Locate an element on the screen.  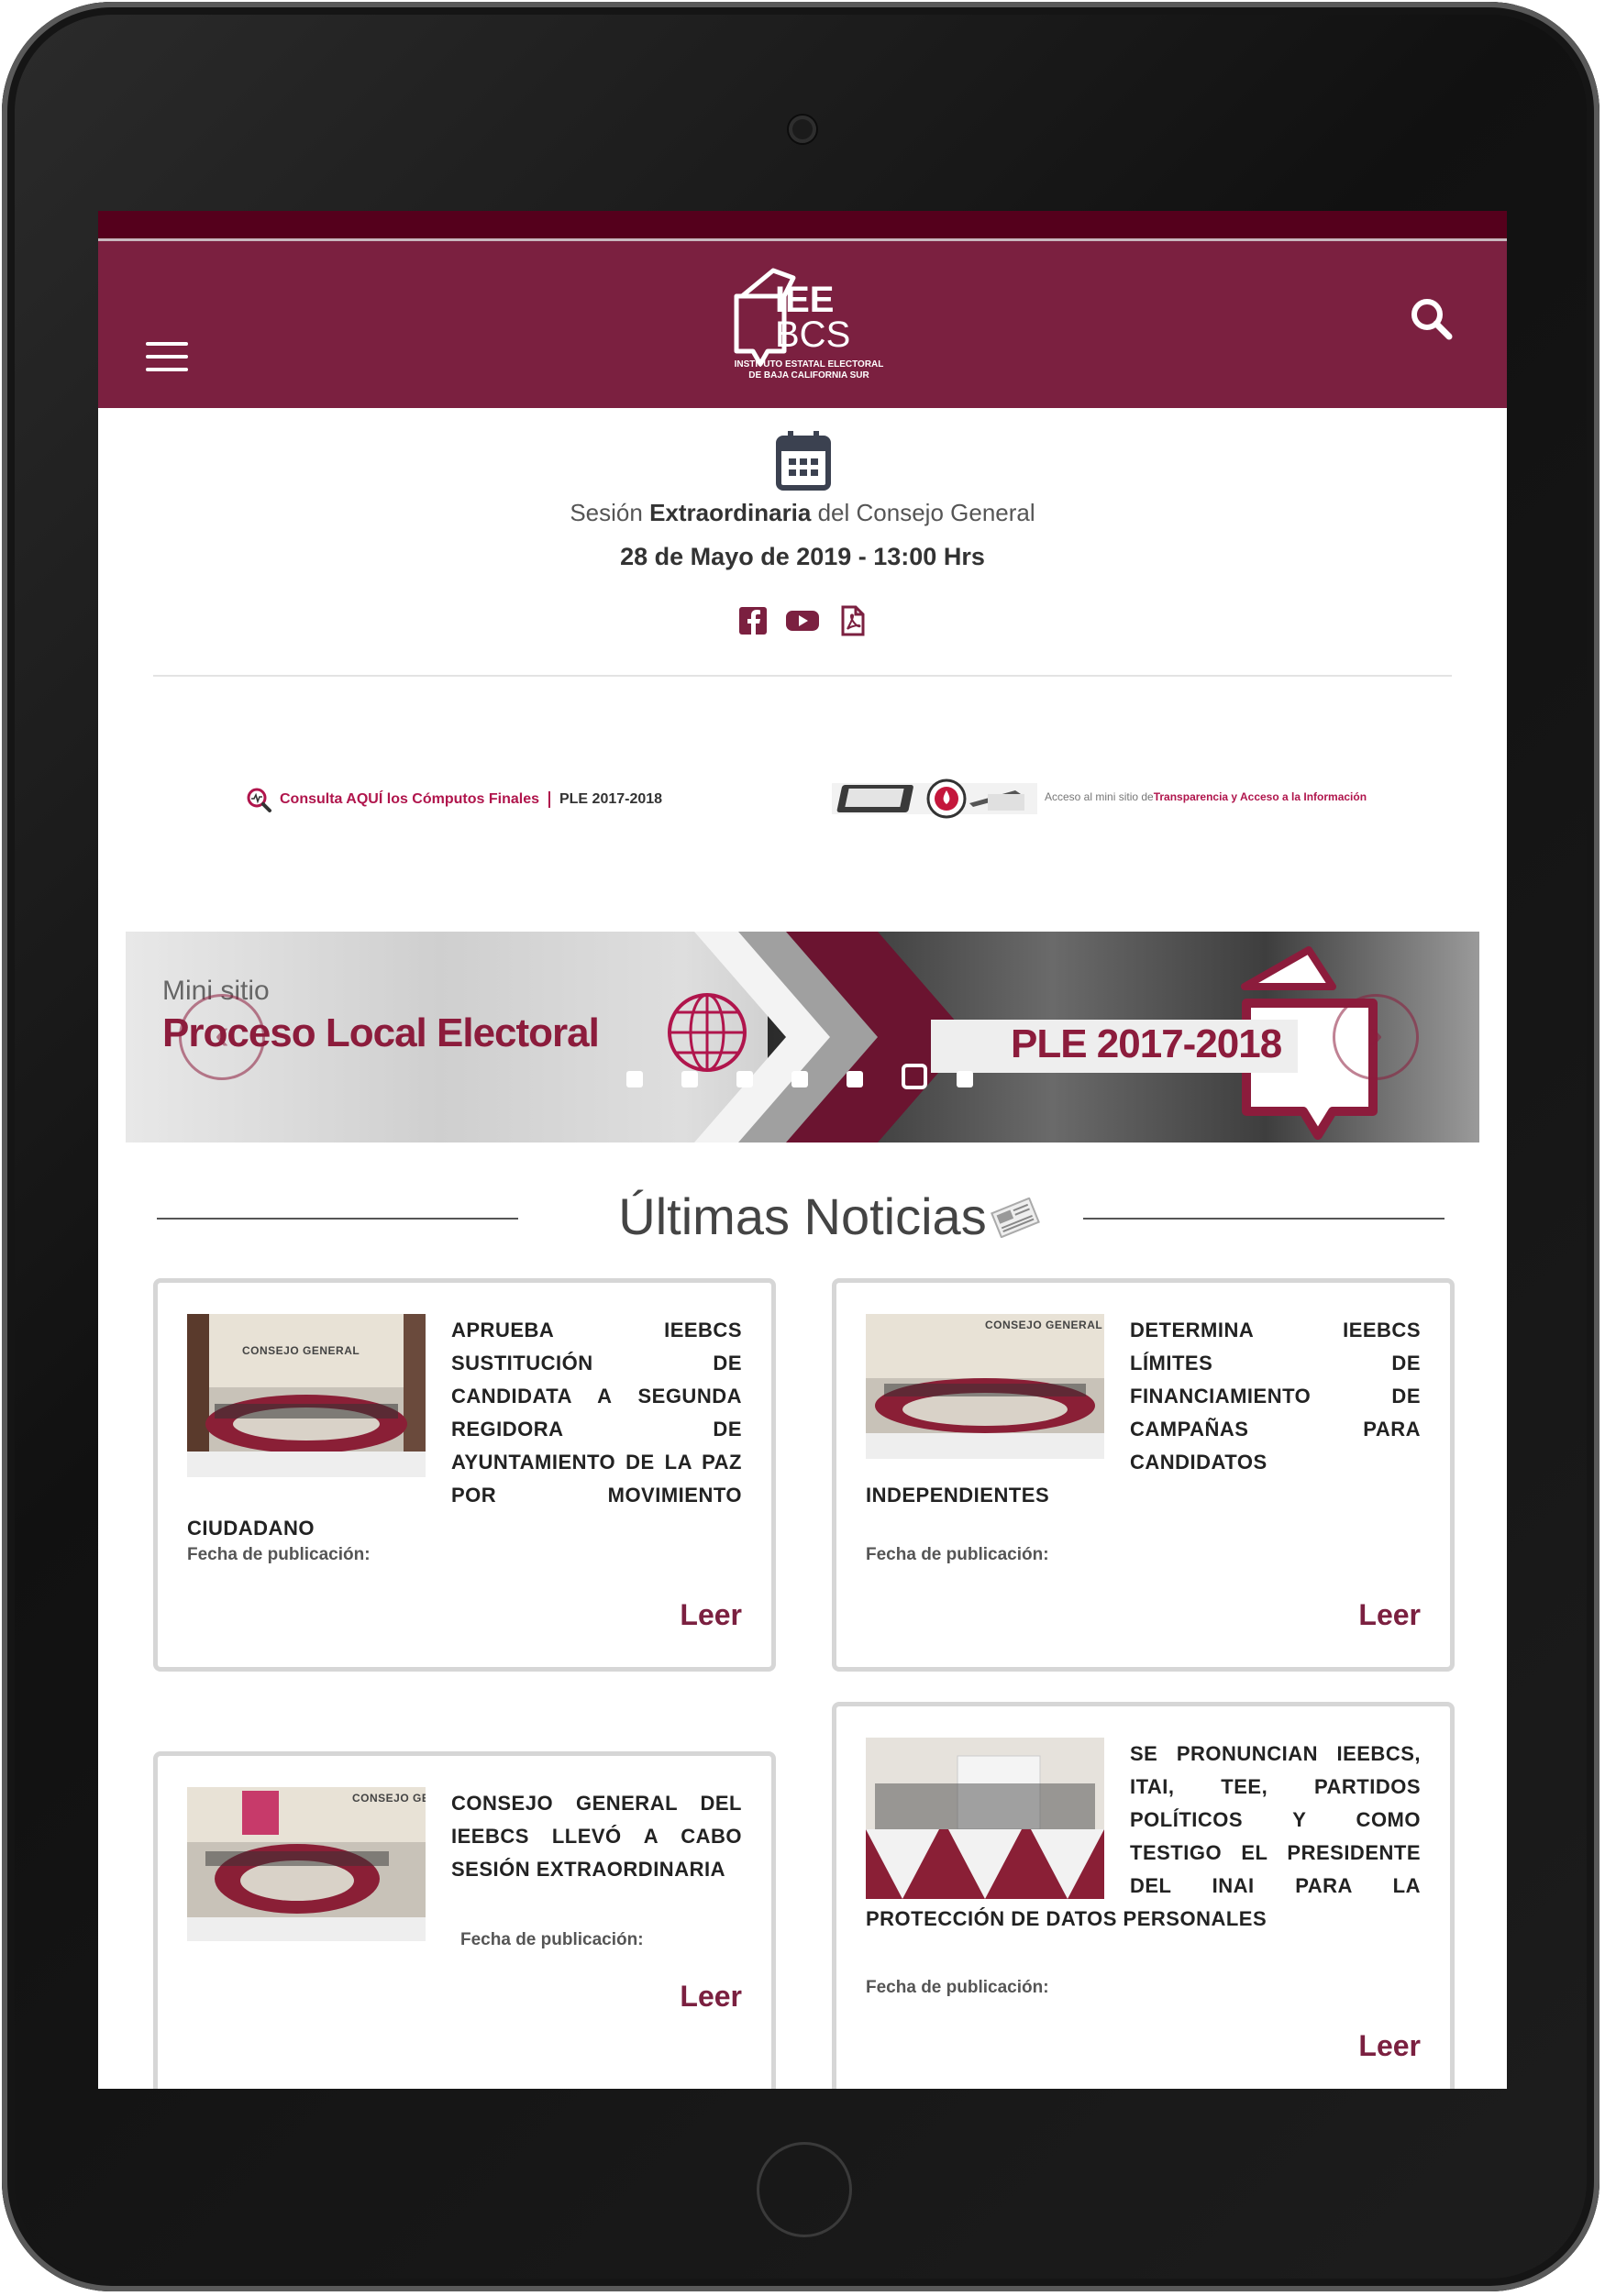
news-section-title: Últimas Noticias is located at coordinates (802, 1216).